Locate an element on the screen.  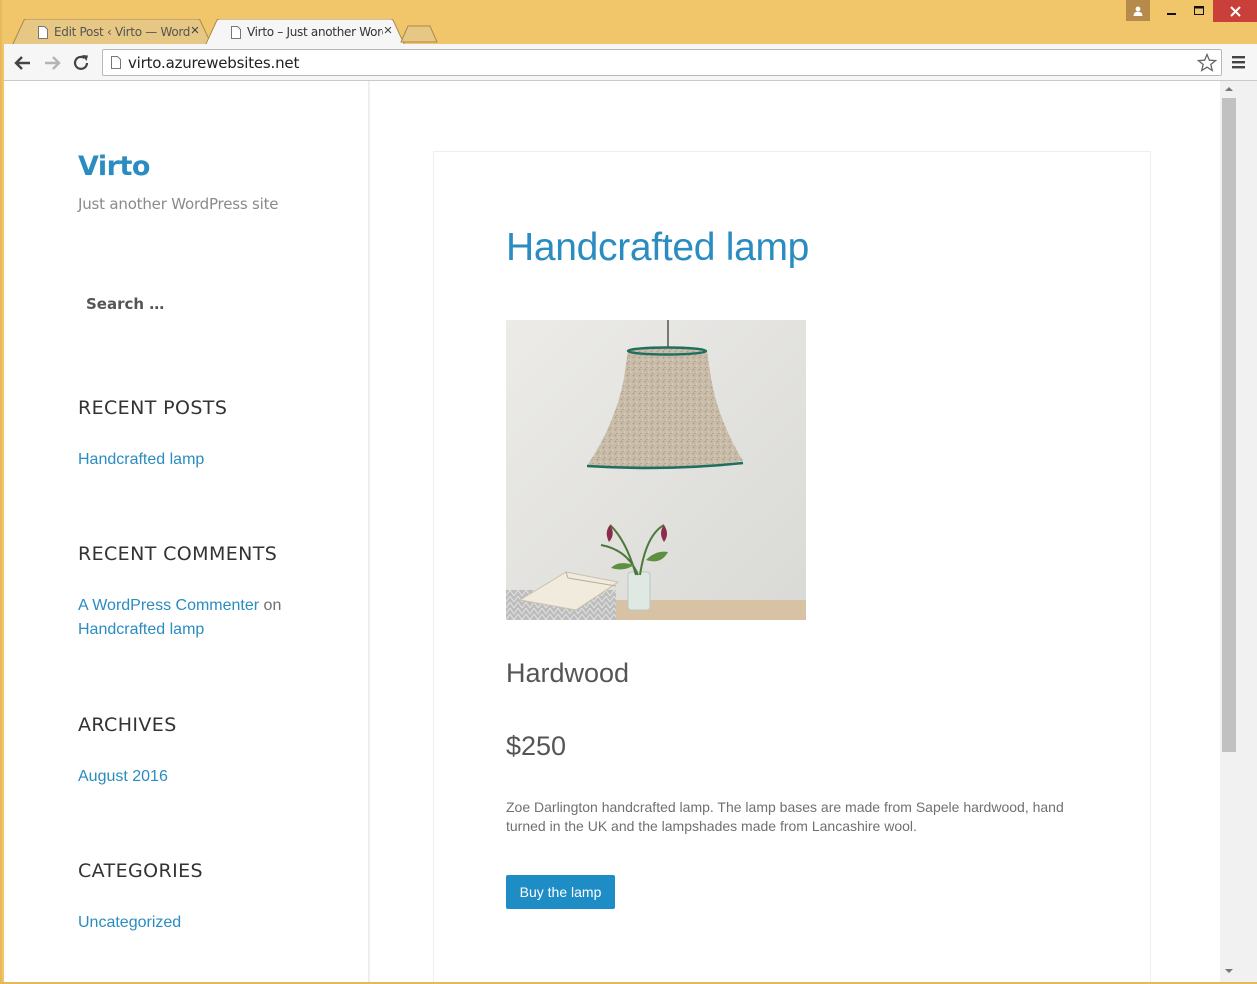
window-close-button is located at coordinates (1235, 11).